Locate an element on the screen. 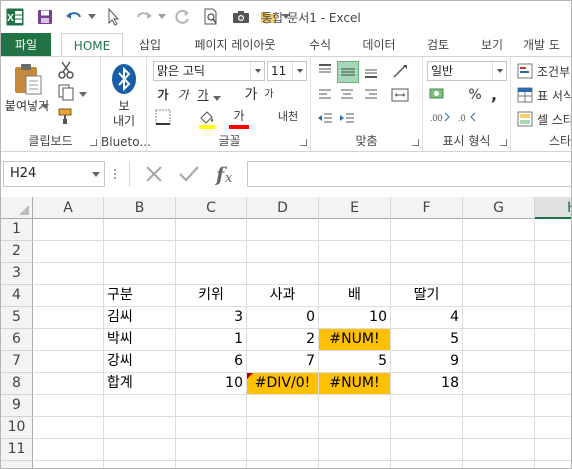  column-header-f: F is located at coordinates (427, 208).